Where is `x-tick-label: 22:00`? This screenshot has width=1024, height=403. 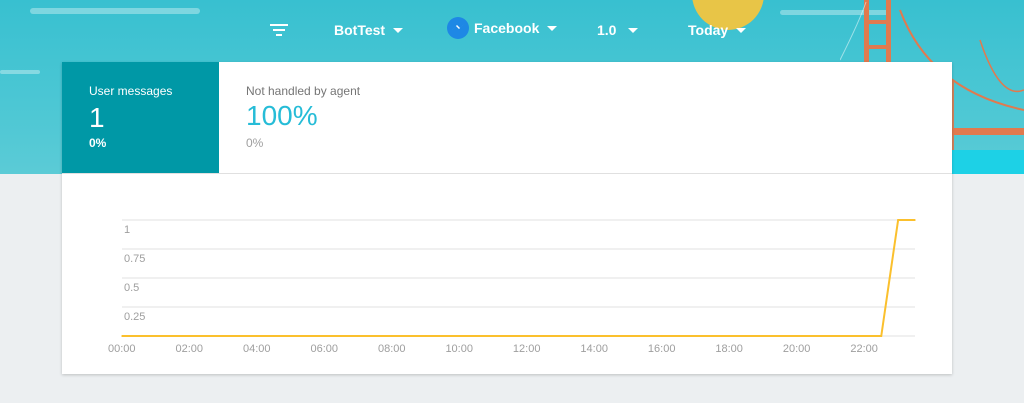 x-tick-label: 22:00 is located at coordinates (864, 349).